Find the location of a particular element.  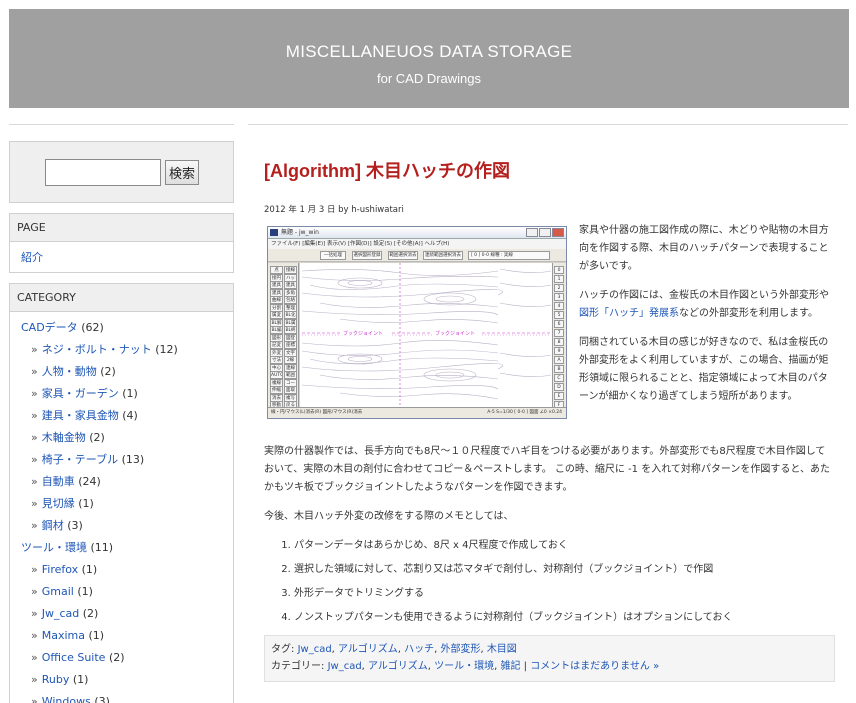

list-item: 外形データでトリミングする is located at coordinates (564, 594).